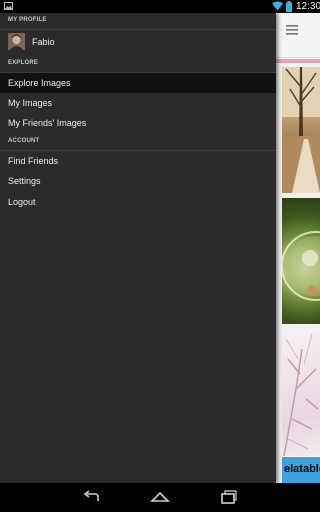  I want to click on image-tile-bubble, so click(301, 261).